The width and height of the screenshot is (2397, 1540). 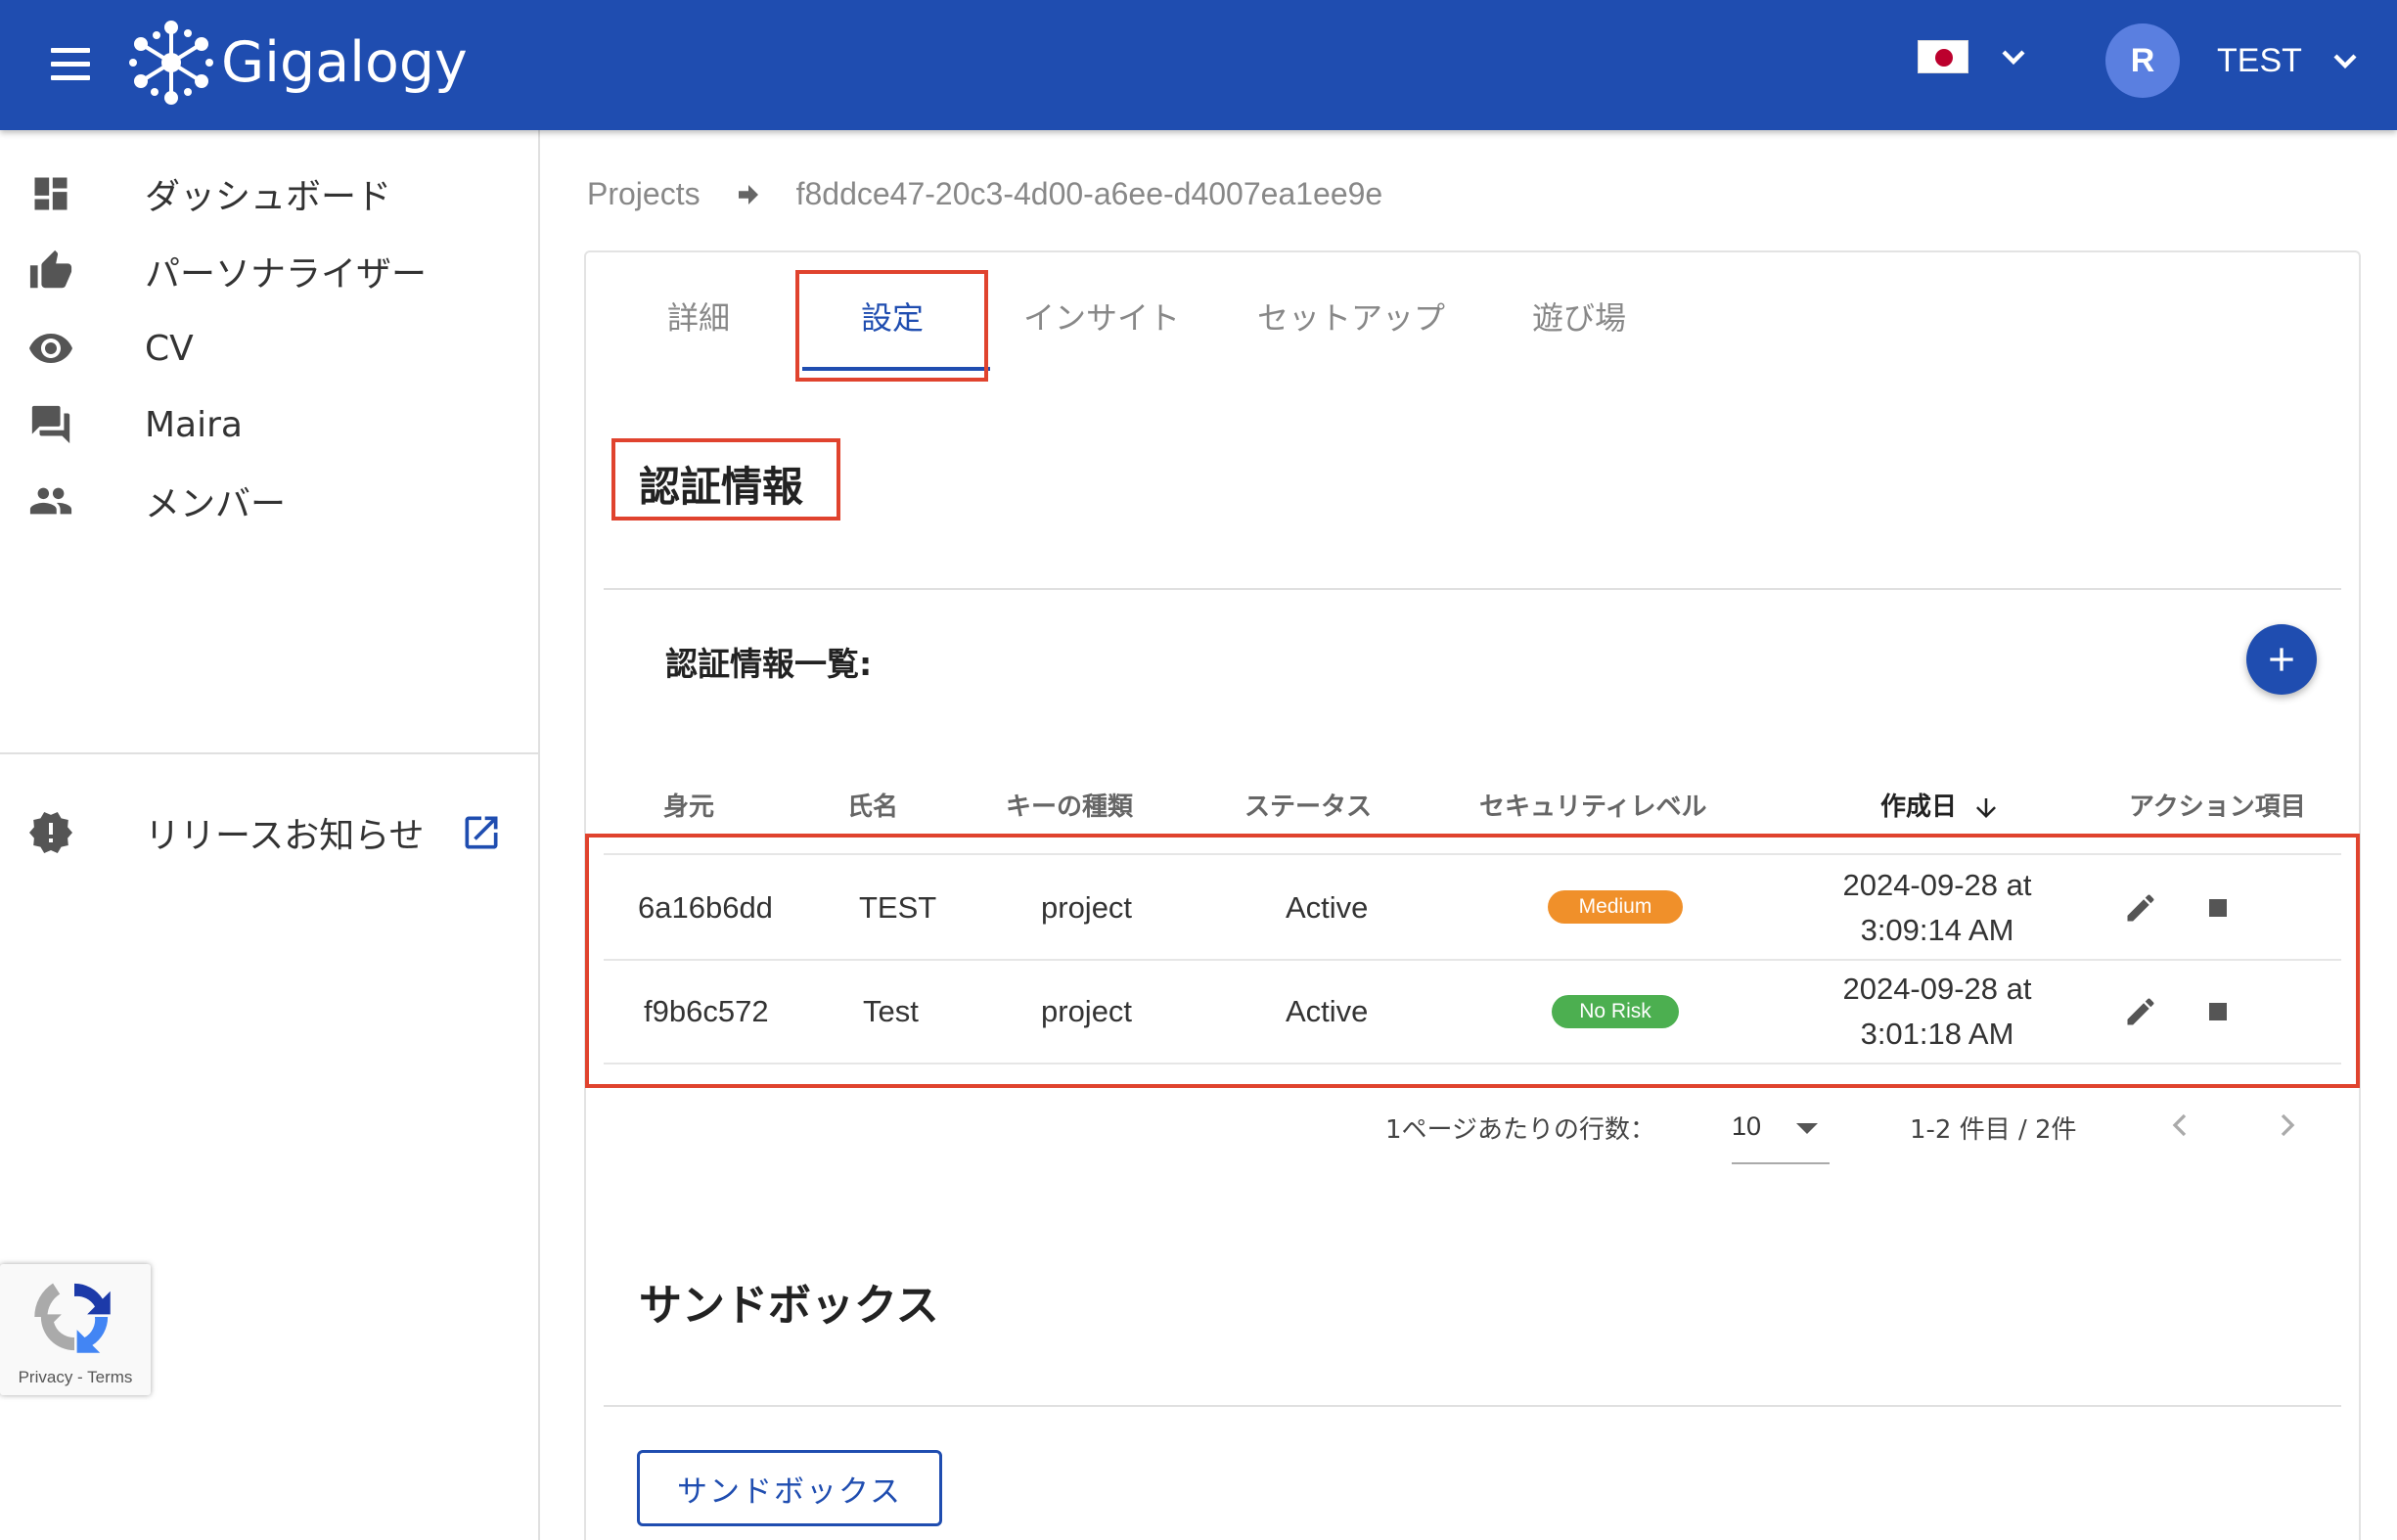 I want to click on column-header-created: 作成日, so click(x=1940, y=805).